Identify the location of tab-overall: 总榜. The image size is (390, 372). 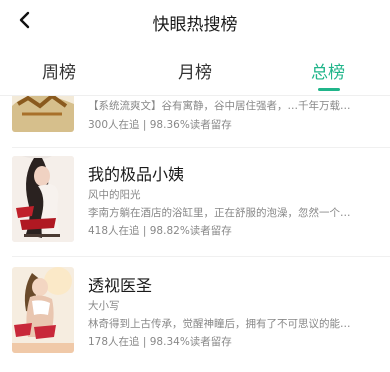
(328, 70).